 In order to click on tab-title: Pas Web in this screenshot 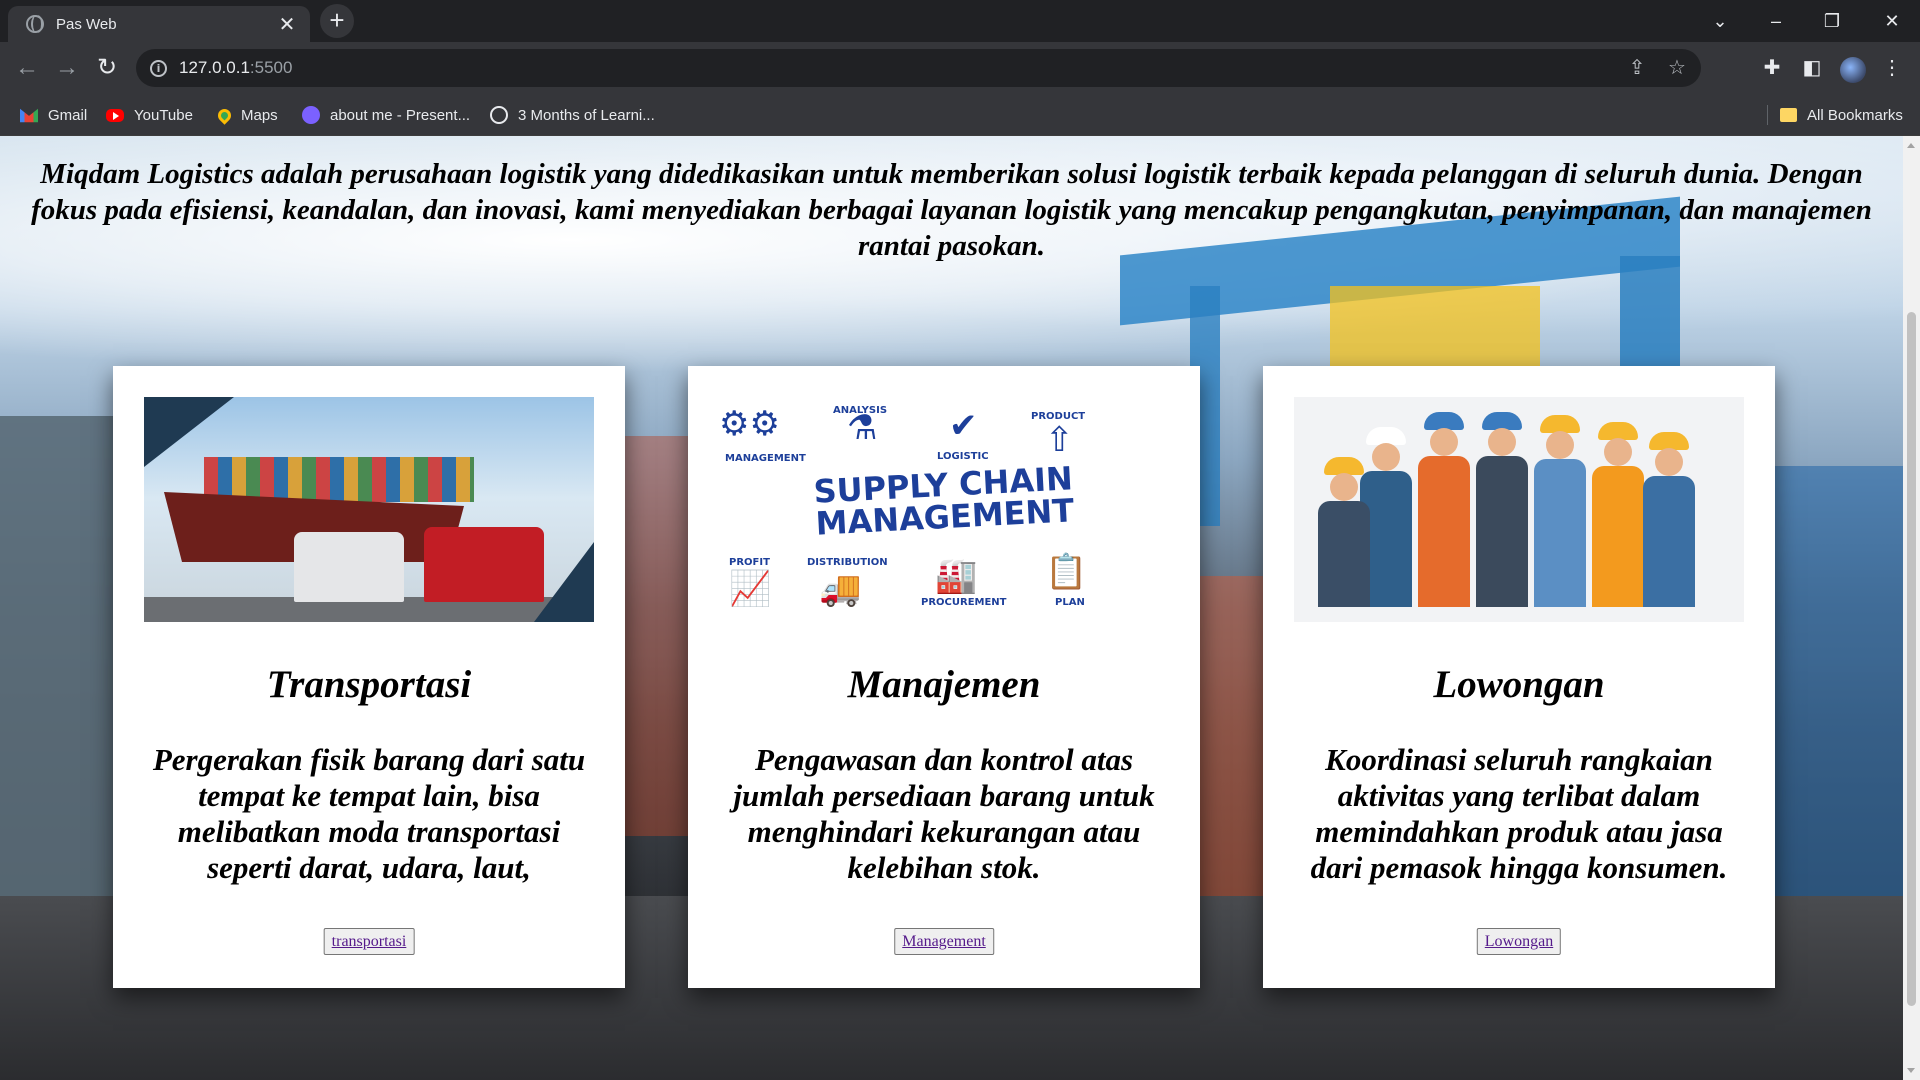, I will do `click(86, 24)`.